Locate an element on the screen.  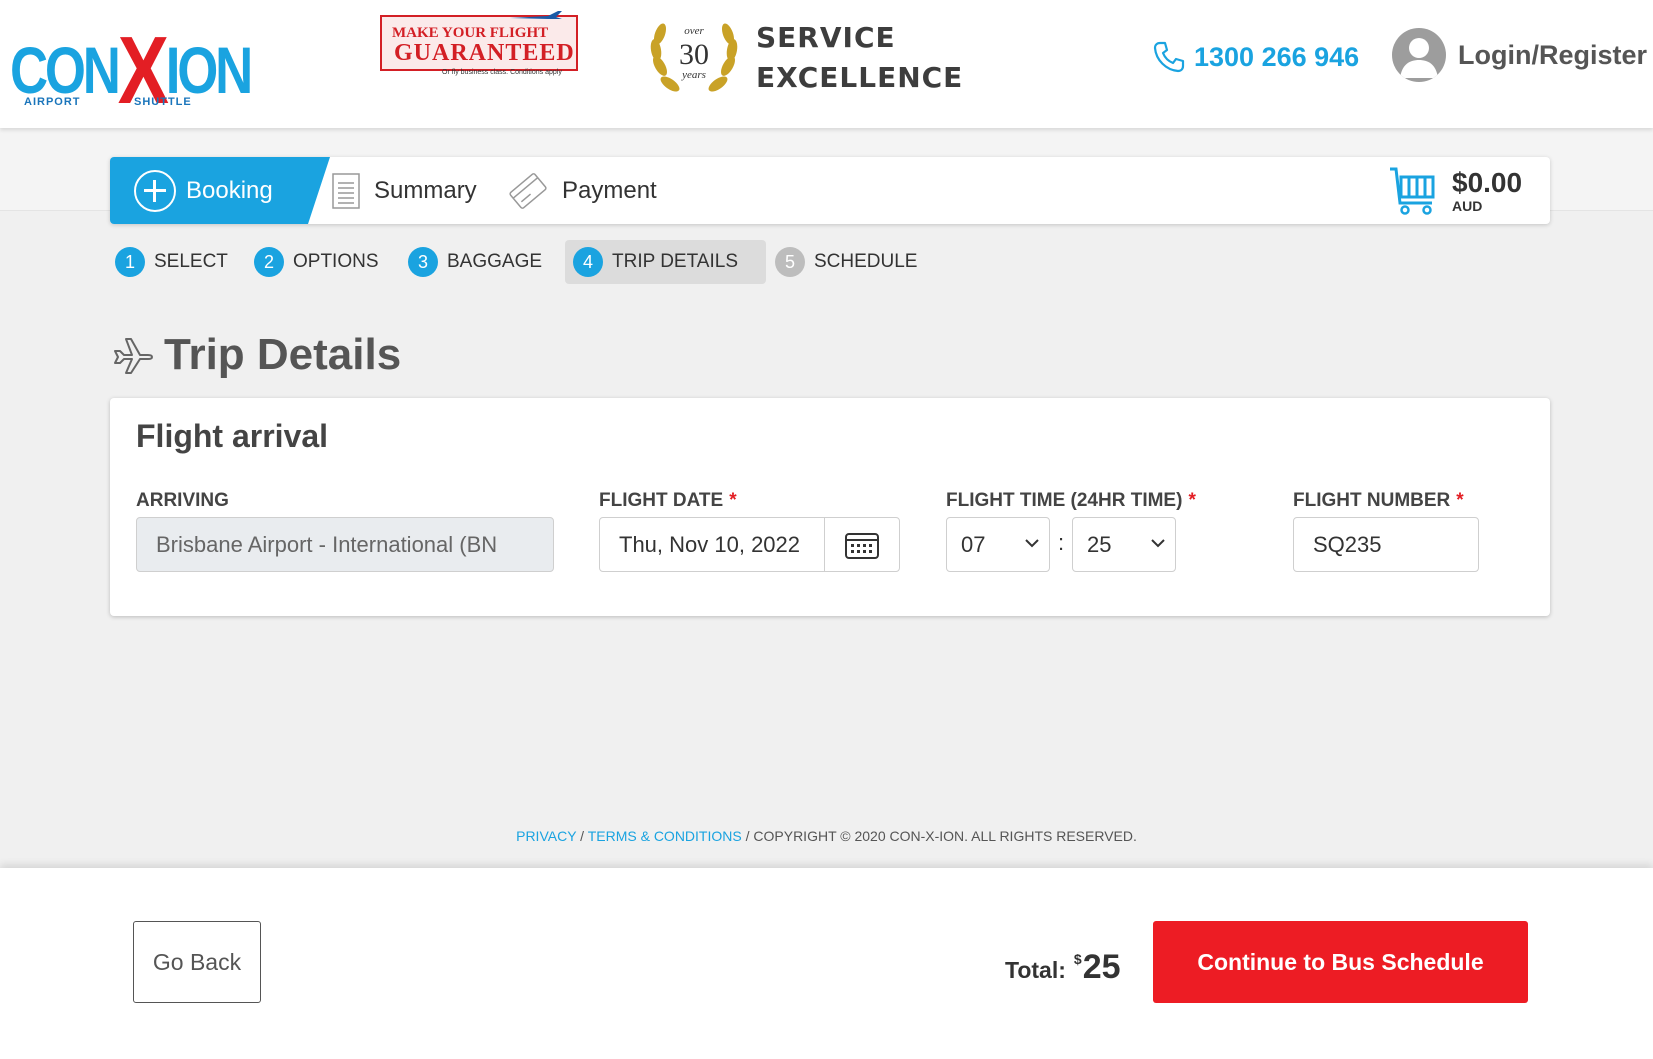
con-x-ion-logo: CONXION AIRPORT SHUTTLE is located at coordinates (131, 64).